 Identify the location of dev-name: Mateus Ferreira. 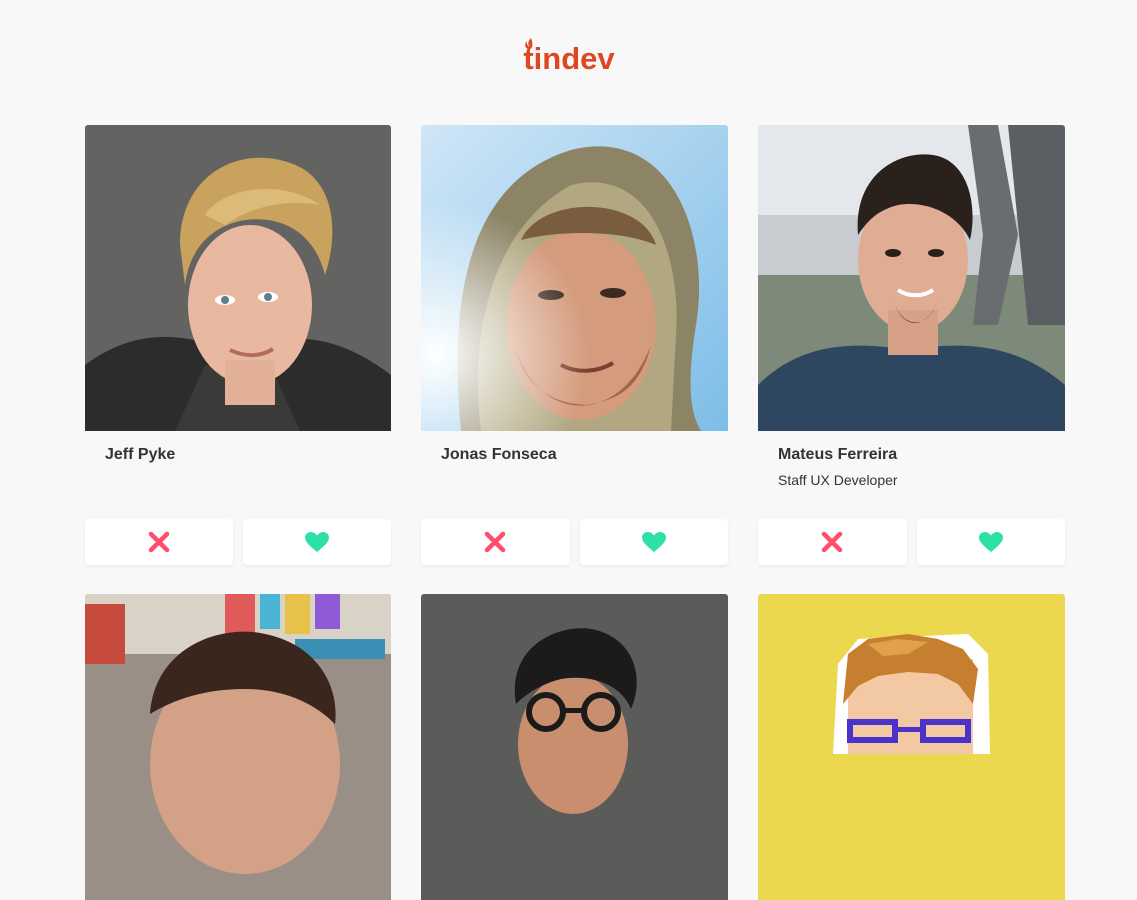
(838, 454).